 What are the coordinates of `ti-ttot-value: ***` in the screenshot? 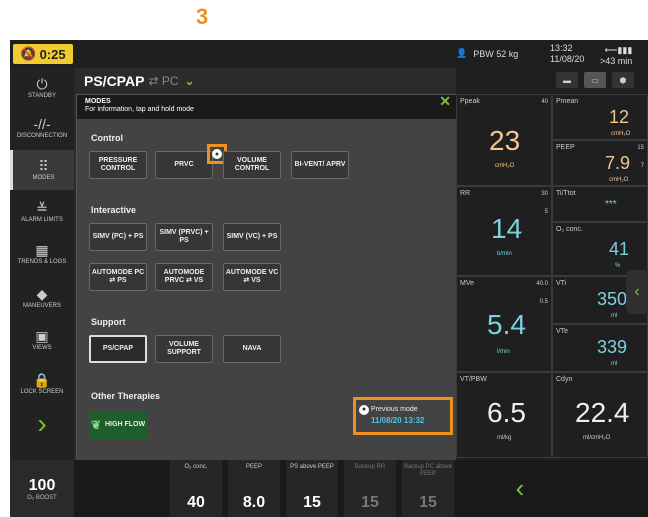 It's located at (611, 204).